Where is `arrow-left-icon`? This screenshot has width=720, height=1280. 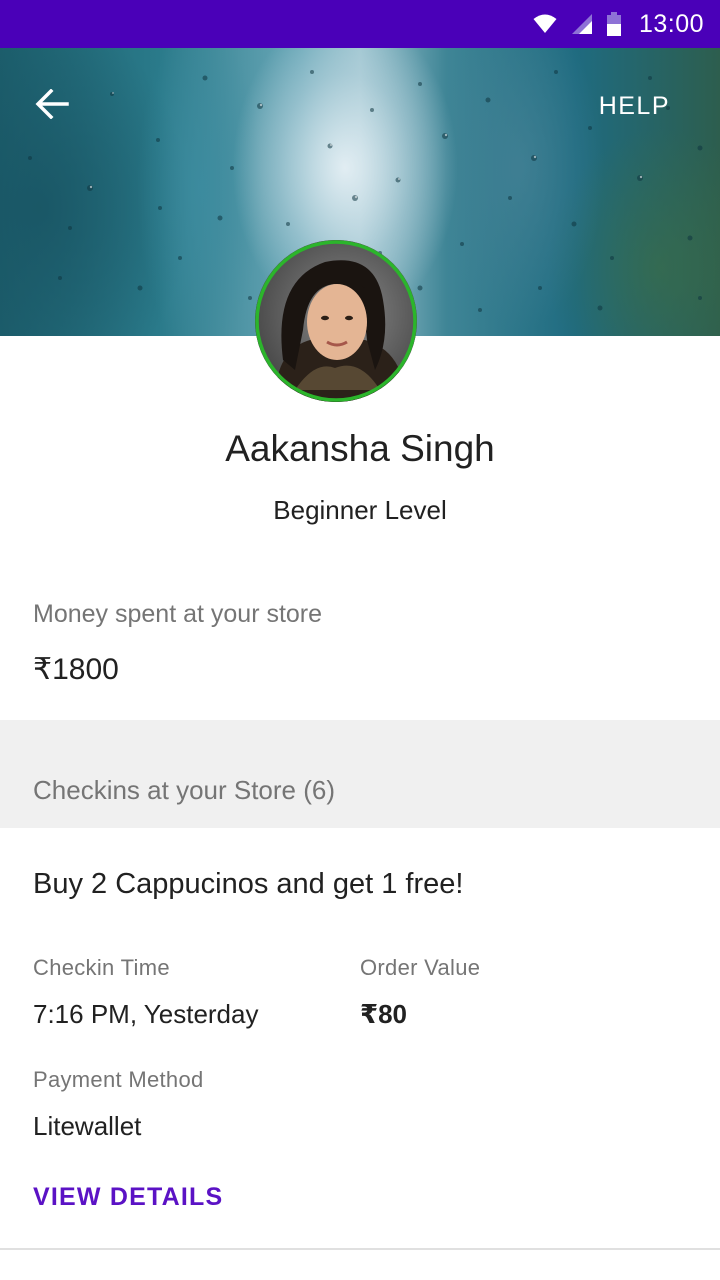
arrow-left-icon is located at coordinates (52, 104).